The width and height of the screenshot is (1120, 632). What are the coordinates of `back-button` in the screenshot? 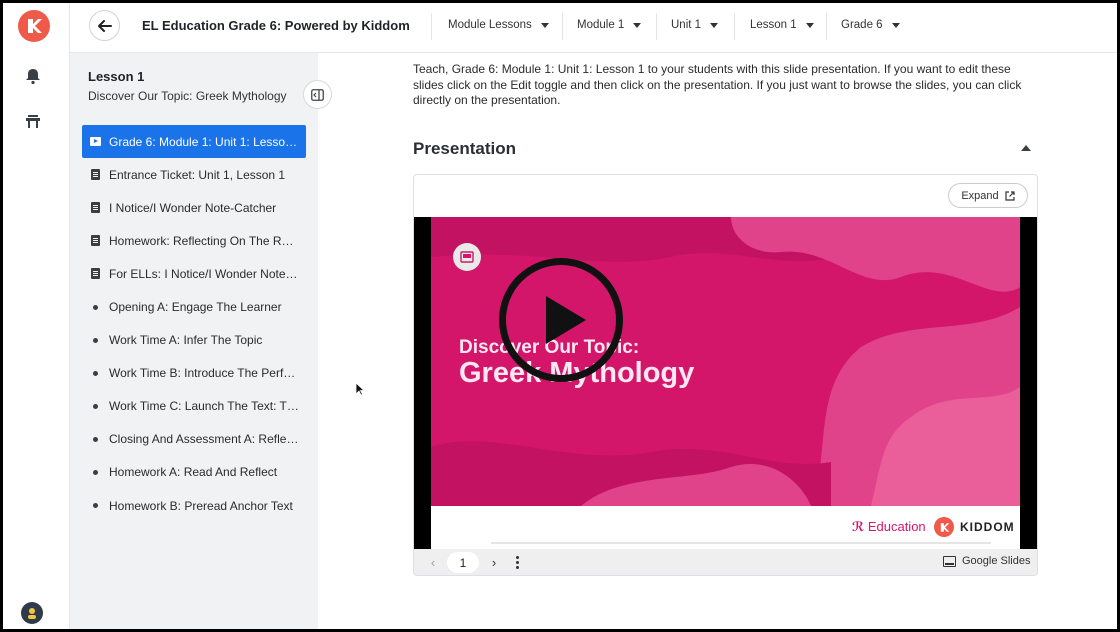 It's located at (104, 25).